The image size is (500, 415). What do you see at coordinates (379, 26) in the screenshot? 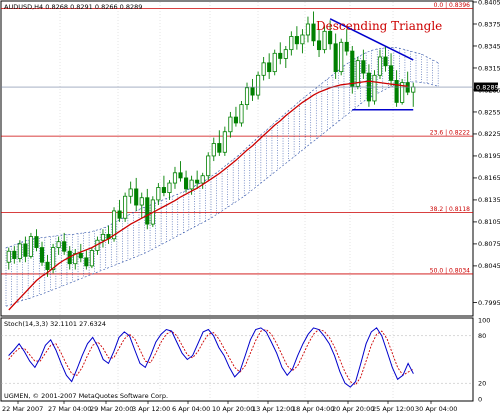
I see `pattern-annotation: Descending Triangle` at bounding box center [379, 26].